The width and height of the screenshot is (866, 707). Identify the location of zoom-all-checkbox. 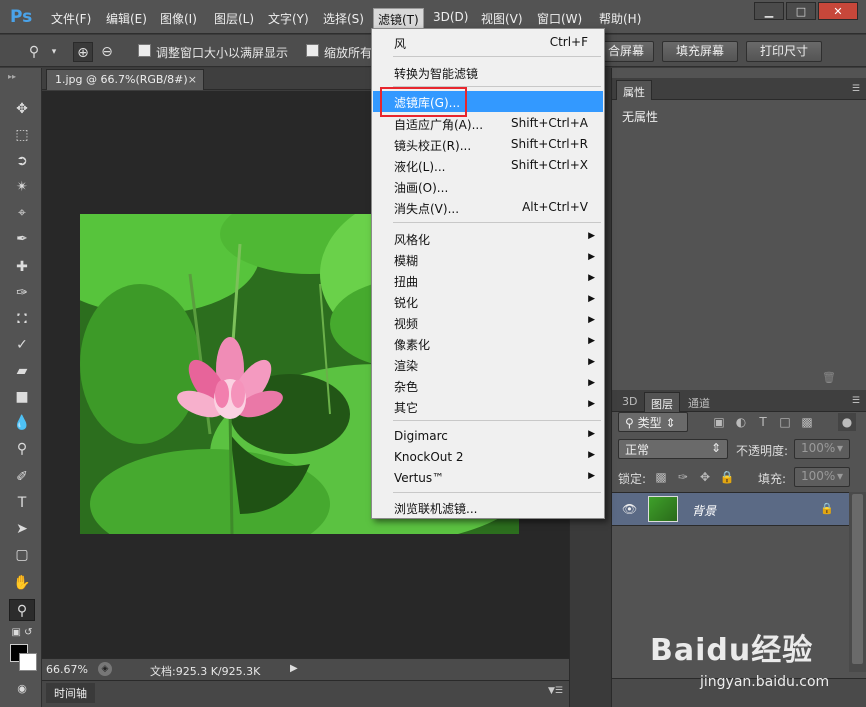
(312, 50).